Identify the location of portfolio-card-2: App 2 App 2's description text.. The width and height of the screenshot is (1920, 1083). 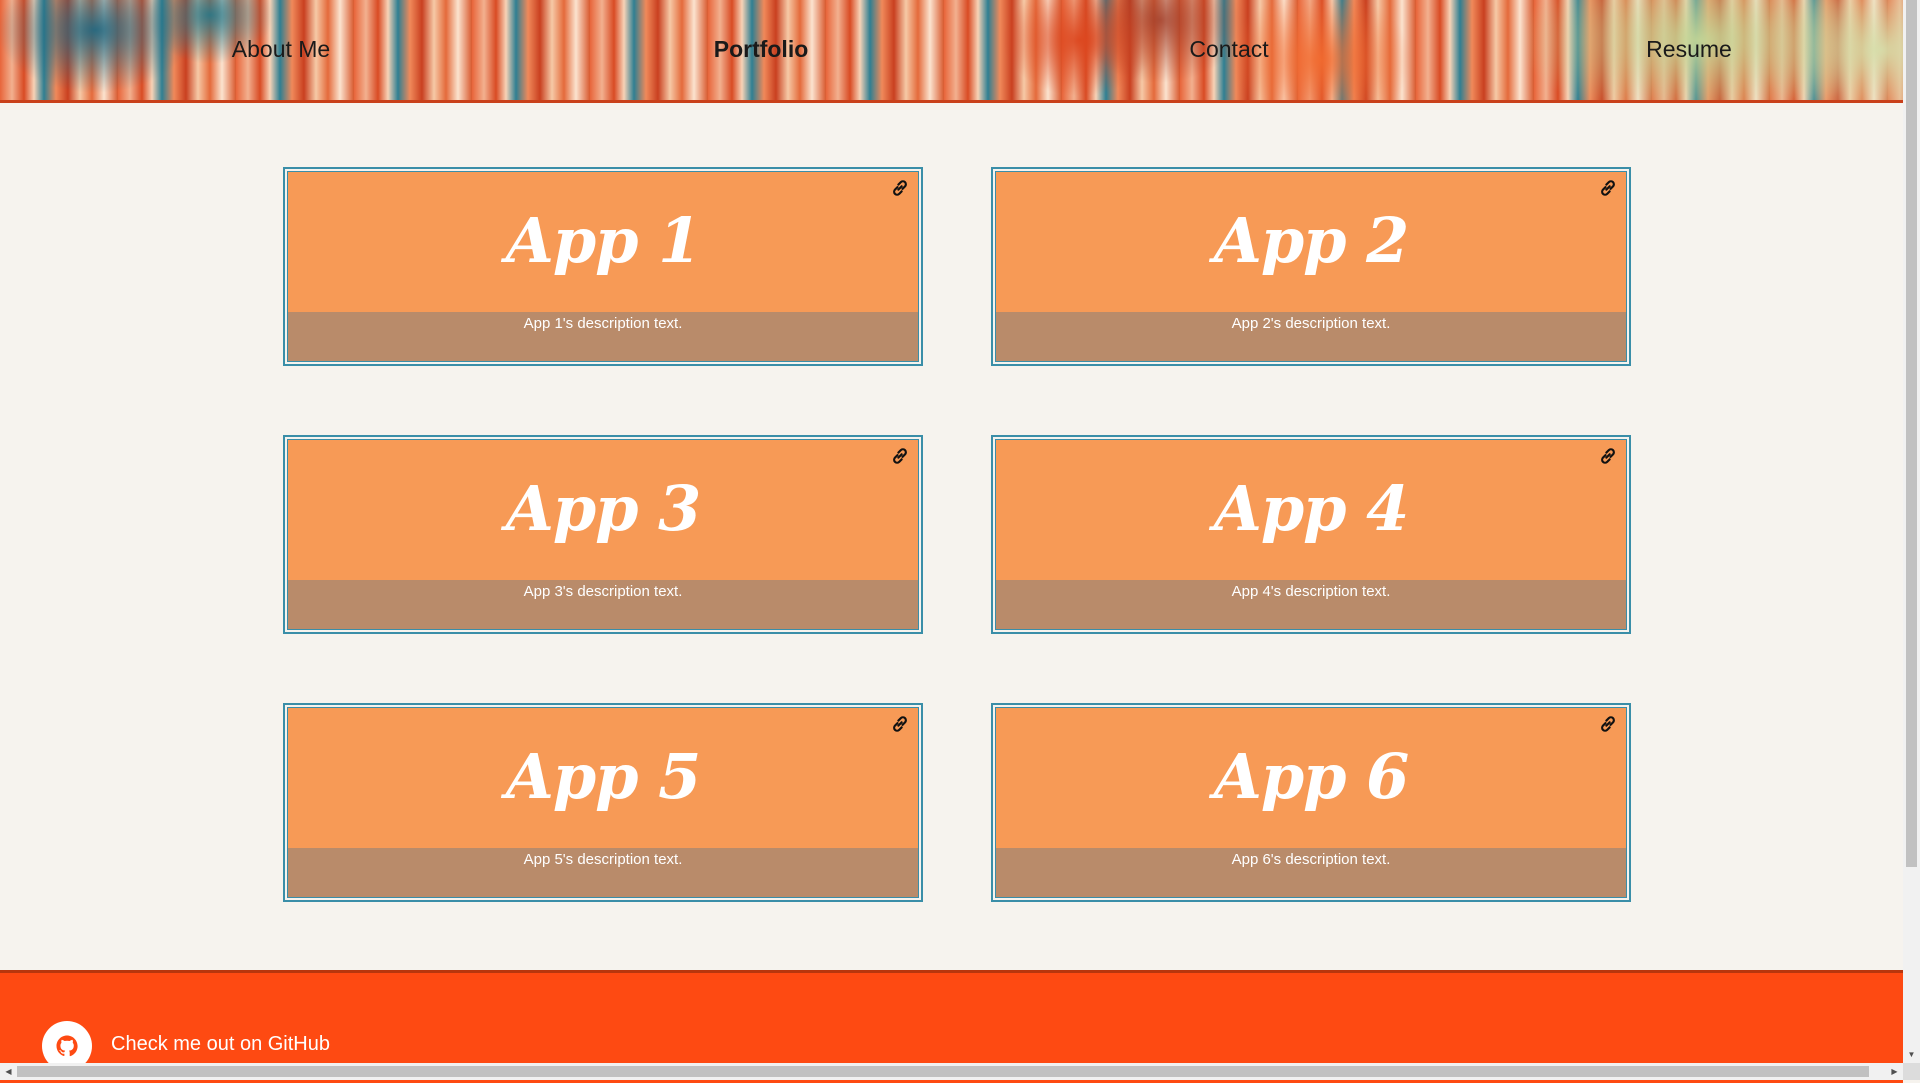
(1311, 266).